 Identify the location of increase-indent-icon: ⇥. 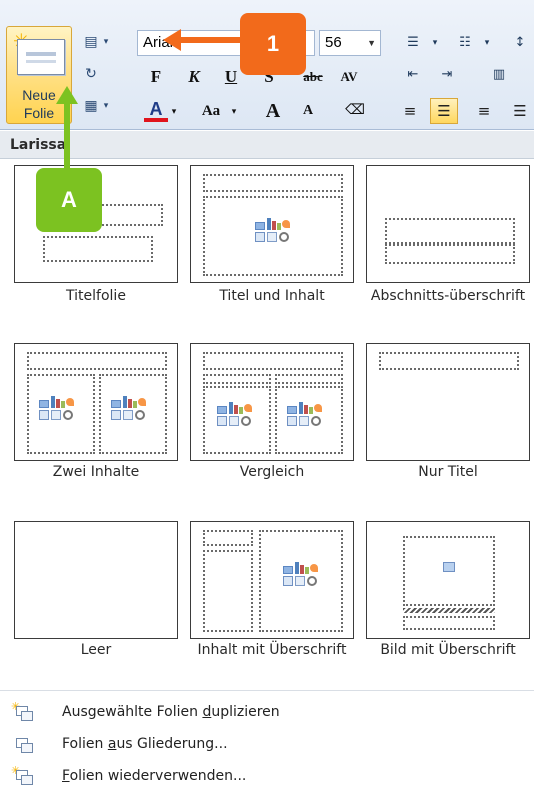
(447, 75).